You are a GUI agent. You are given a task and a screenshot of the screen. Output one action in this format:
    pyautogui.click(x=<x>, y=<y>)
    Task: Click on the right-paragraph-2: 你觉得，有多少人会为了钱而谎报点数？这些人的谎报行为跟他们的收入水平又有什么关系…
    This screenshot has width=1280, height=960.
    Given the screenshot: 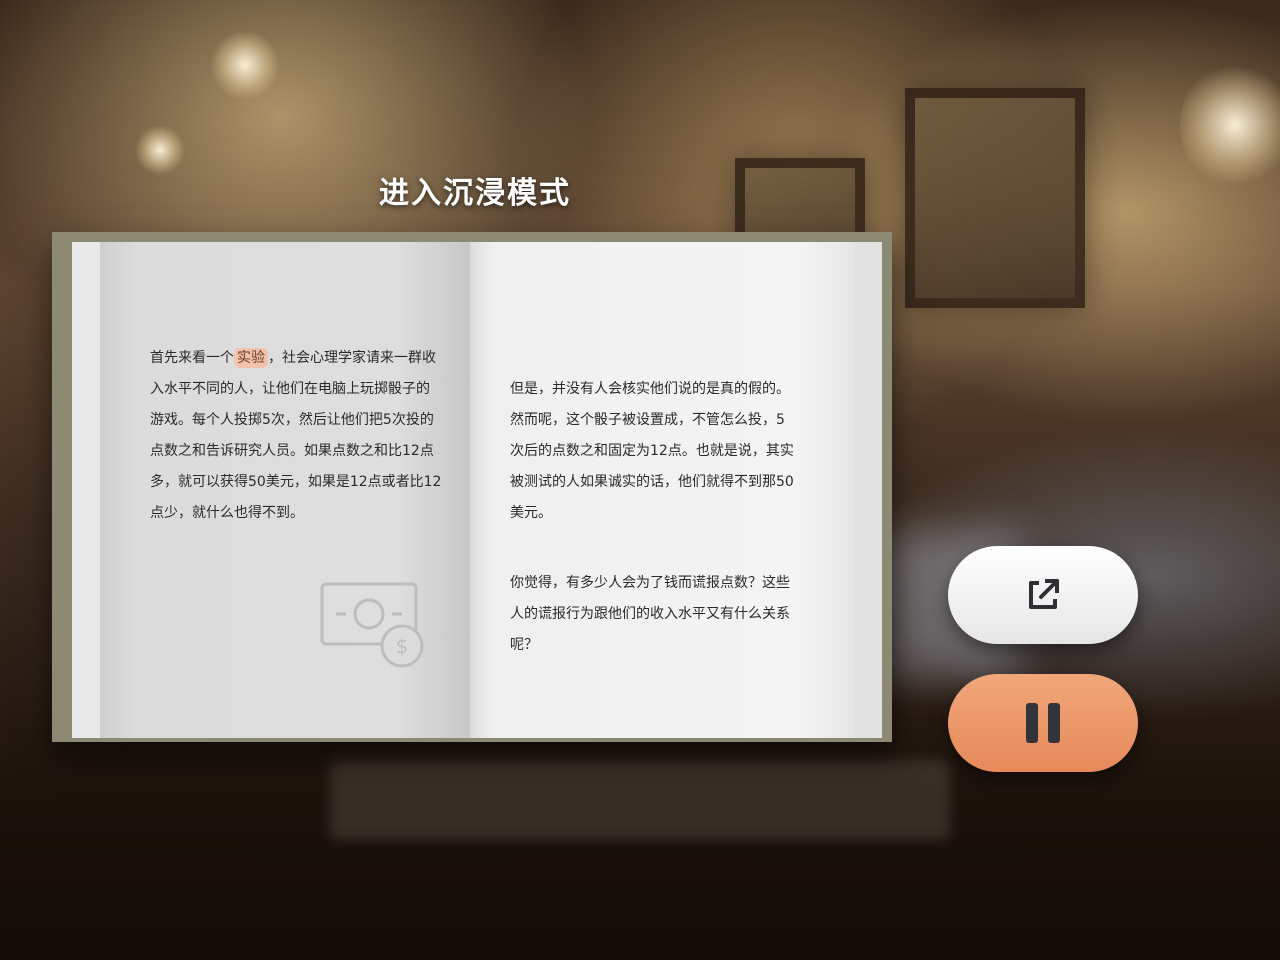 What is the action you would take?
    pyautogui.click(x=650, y=614)
    